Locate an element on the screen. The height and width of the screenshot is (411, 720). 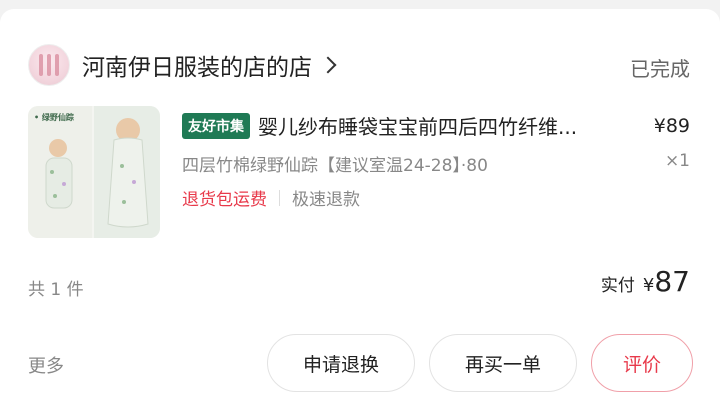
buy-again-button: 再买一单 is located at coordinates (503, 363).